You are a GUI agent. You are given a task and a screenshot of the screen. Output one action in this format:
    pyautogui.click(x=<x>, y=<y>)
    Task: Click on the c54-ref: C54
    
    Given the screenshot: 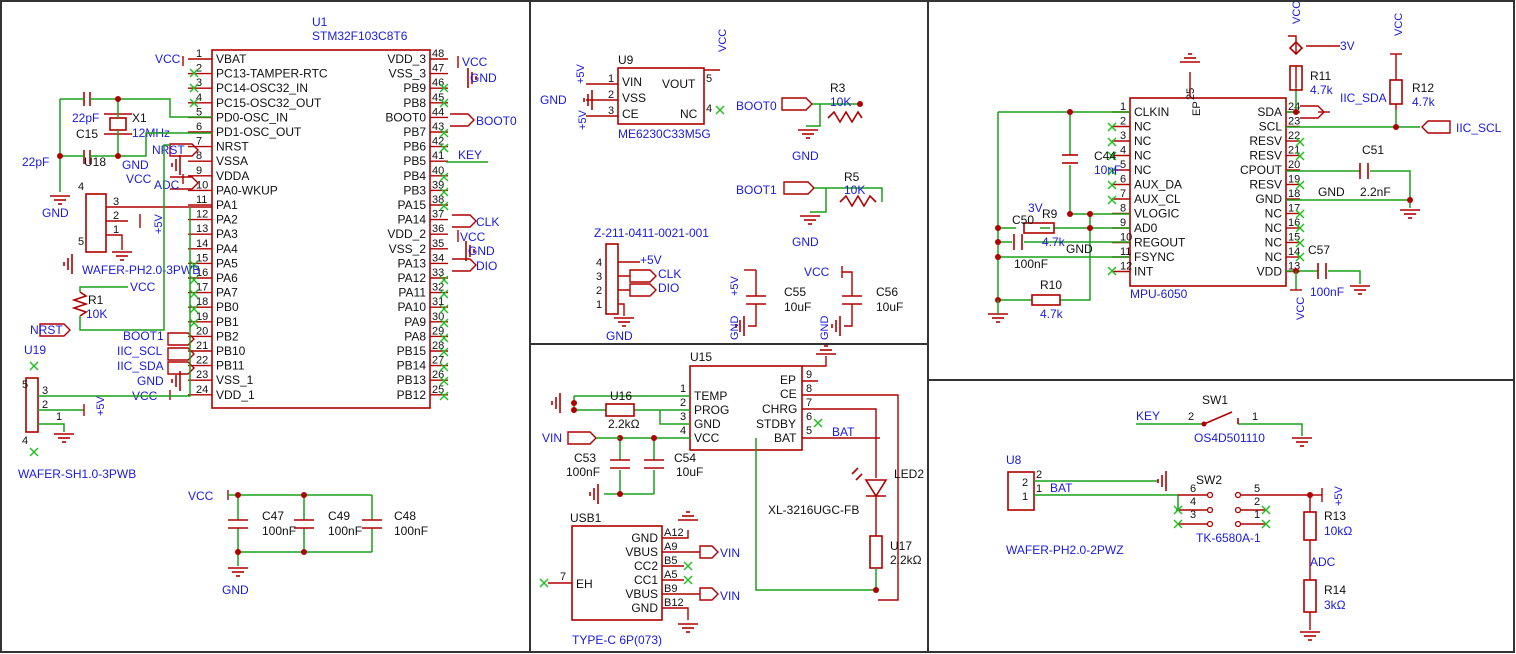 What is the action you would take?
    pyautogui.click(x=685, y=458)
    